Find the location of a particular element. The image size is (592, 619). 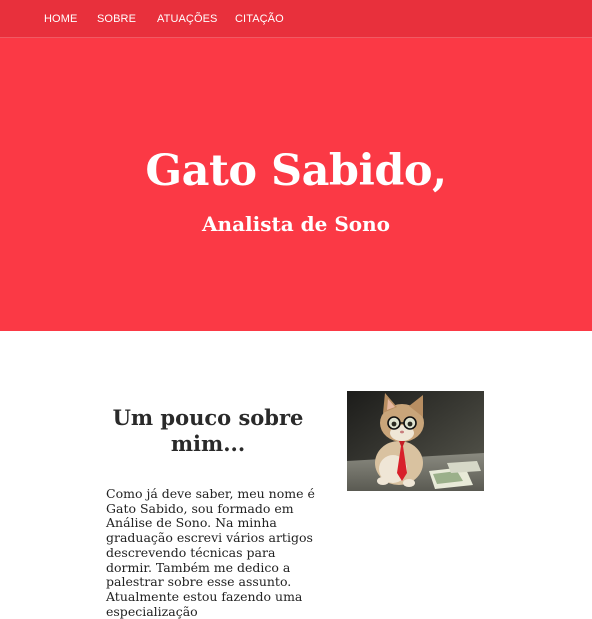

hero-subtitle: Analista de Sono is located at coordinates (296, 224).